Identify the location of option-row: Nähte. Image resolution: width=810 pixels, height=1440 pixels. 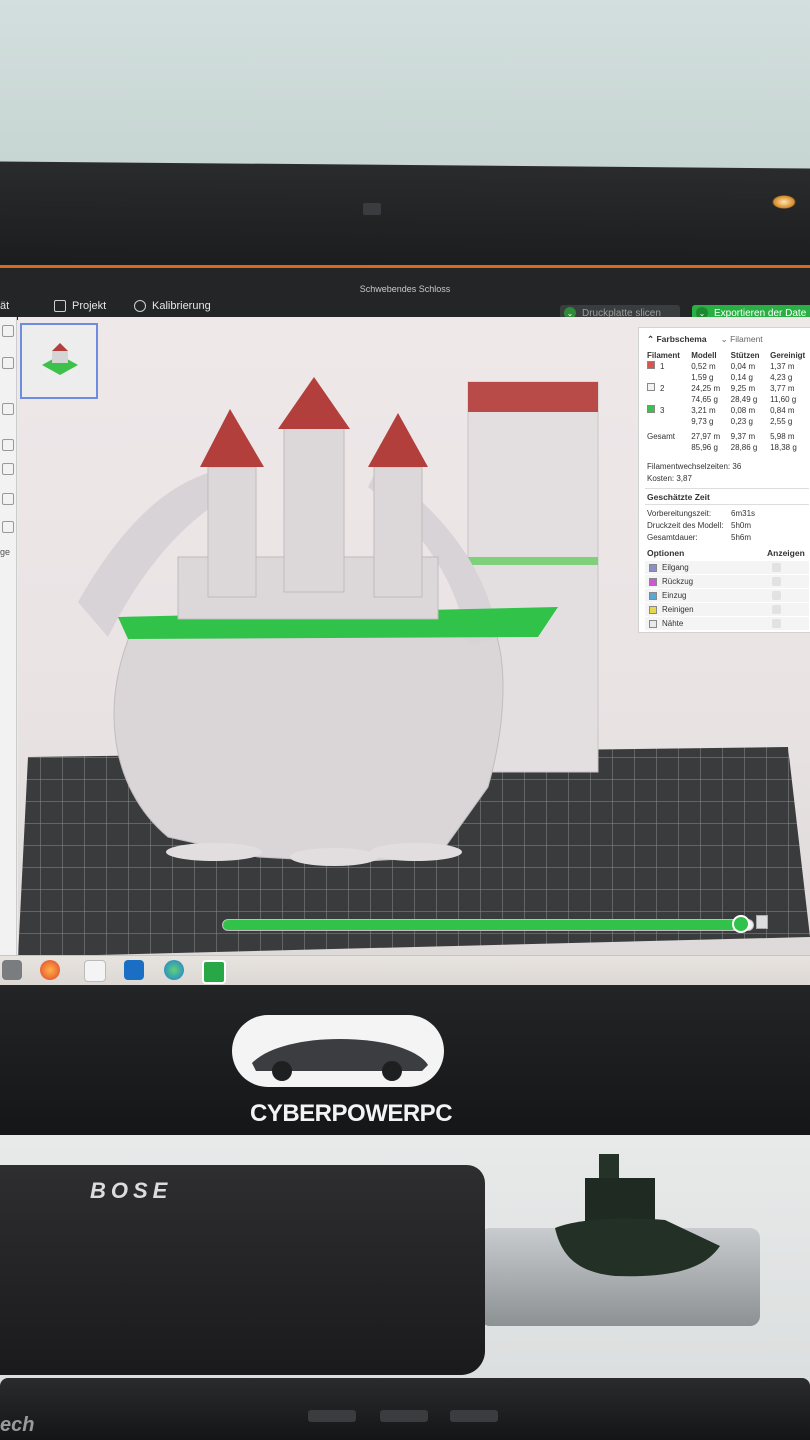
(727, 623).